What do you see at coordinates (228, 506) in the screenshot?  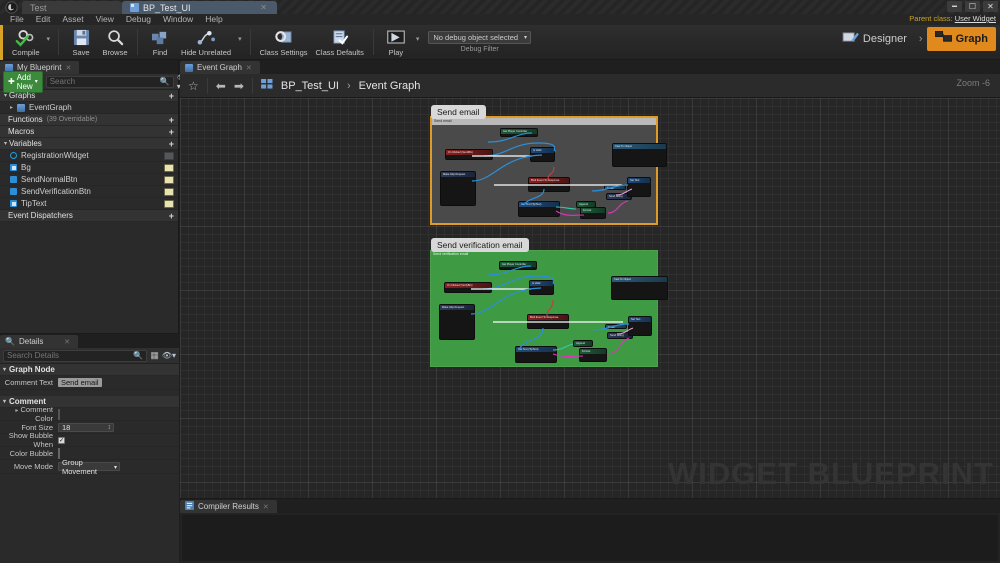 I see `tab-compiler-results: Compiler Results ✕` at bounding box center [228, 506].